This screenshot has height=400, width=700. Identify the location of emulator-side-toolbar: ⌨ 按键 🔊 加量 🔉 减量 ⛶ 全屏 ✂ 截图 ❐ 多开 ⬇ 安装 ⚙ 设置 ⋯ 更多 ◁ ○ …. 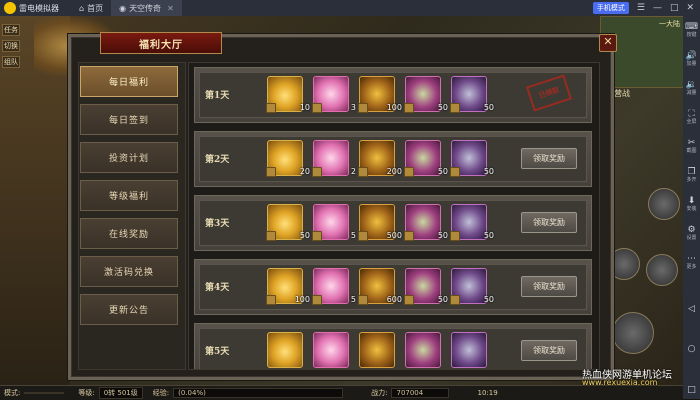
(691, 207).